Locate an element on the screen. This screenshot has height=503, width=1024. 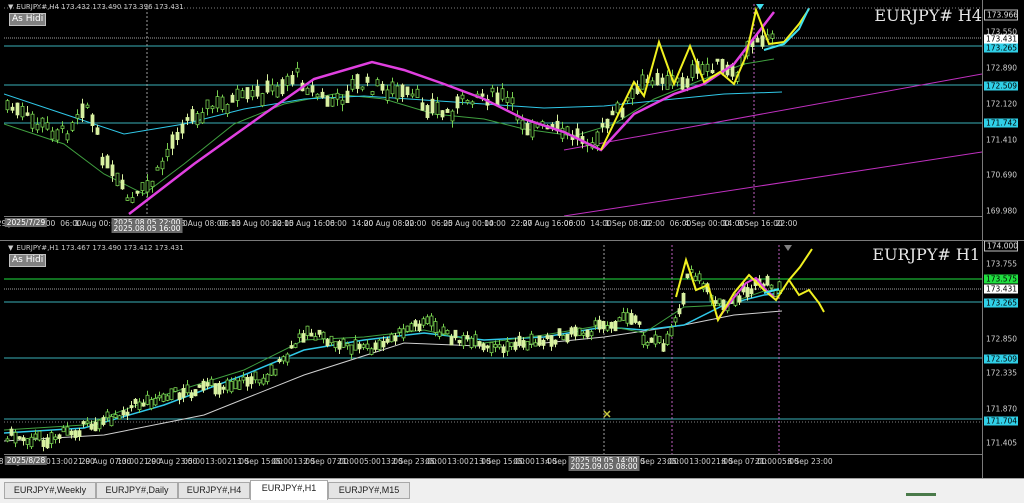
tab-eurjpy-h4: EURJPY#,H4 is located at coordinates (214, 490).